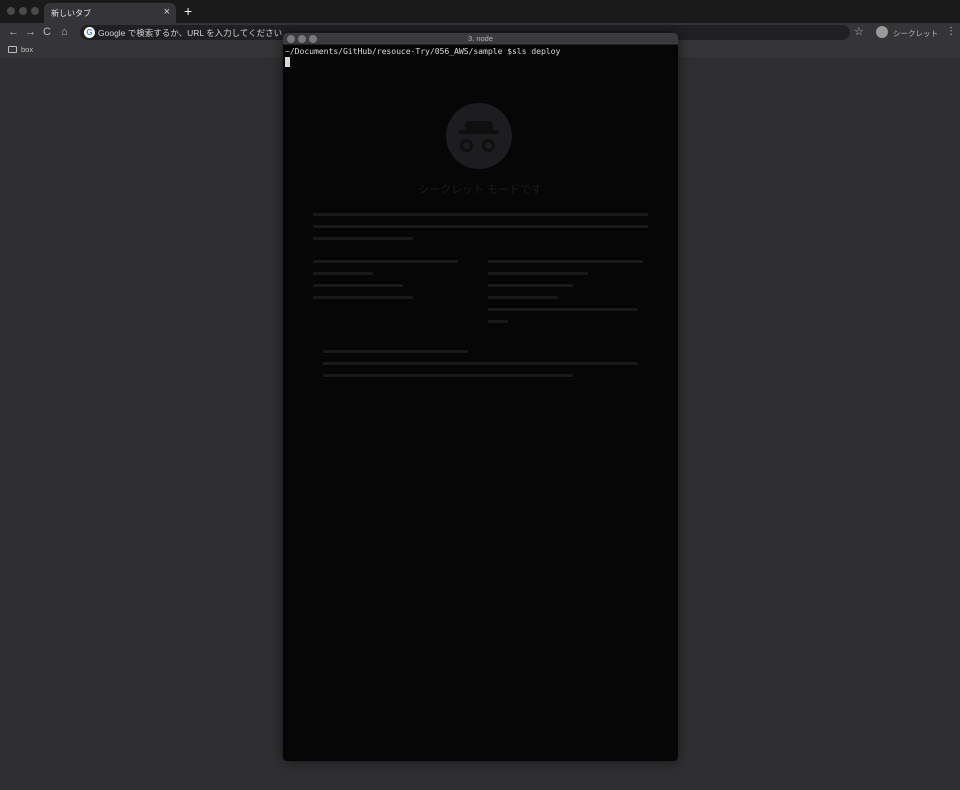  What do you see at coordinates (13, 32) in the screenshot?
I see `back-arrow-icon: ←` at bounding box center [13, 32].